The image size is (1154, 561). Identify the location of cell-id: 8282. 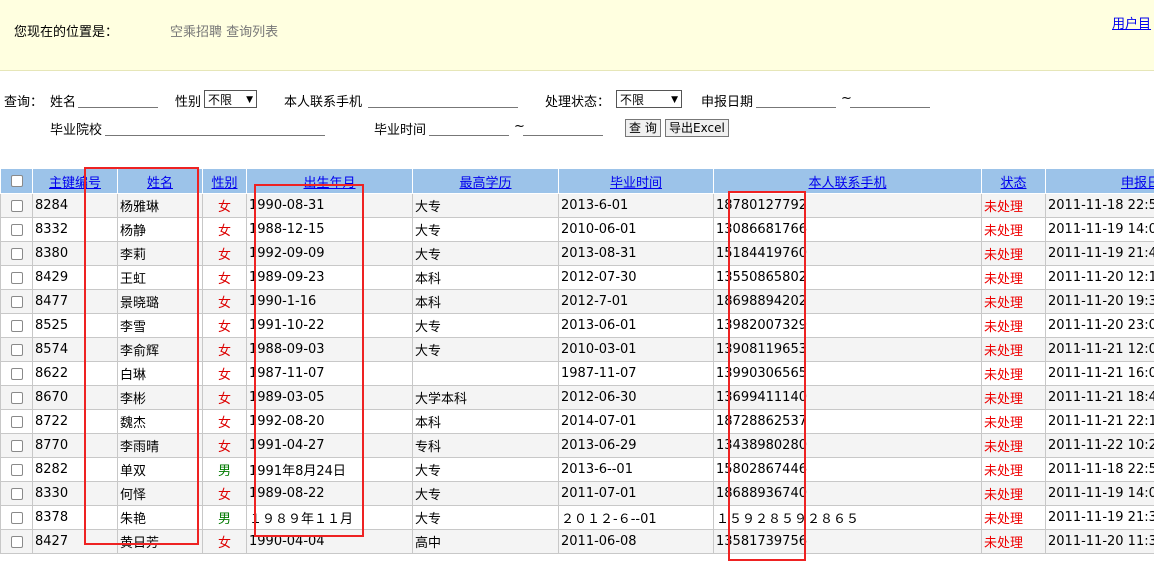
(75, 470).